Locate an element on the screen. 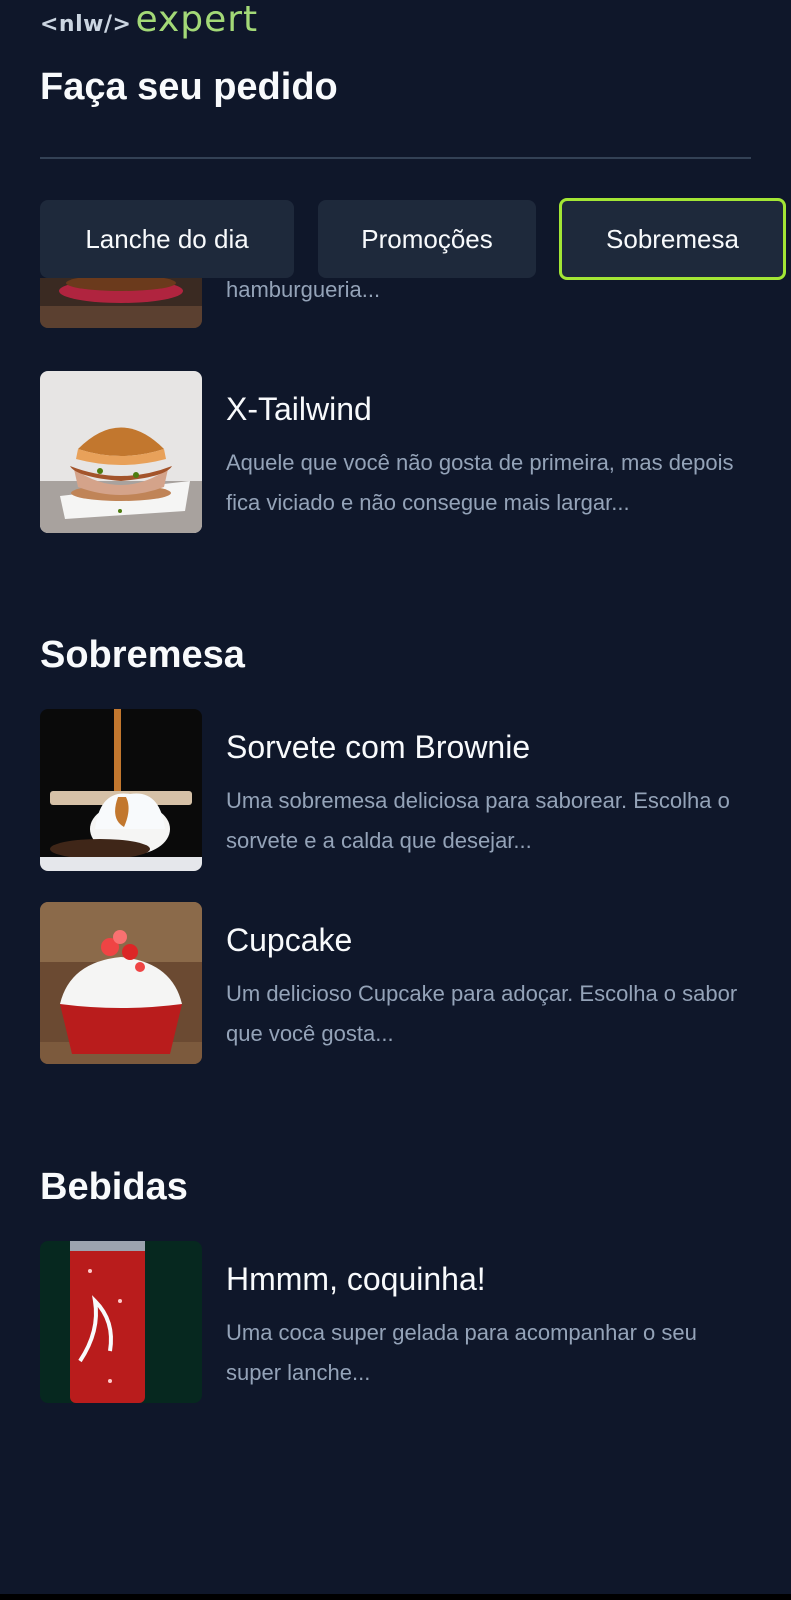 Image resolution: width=791 pixels, height=1600 pixels. tab-promocoes: Promoções is located at coordinates (427, 239).